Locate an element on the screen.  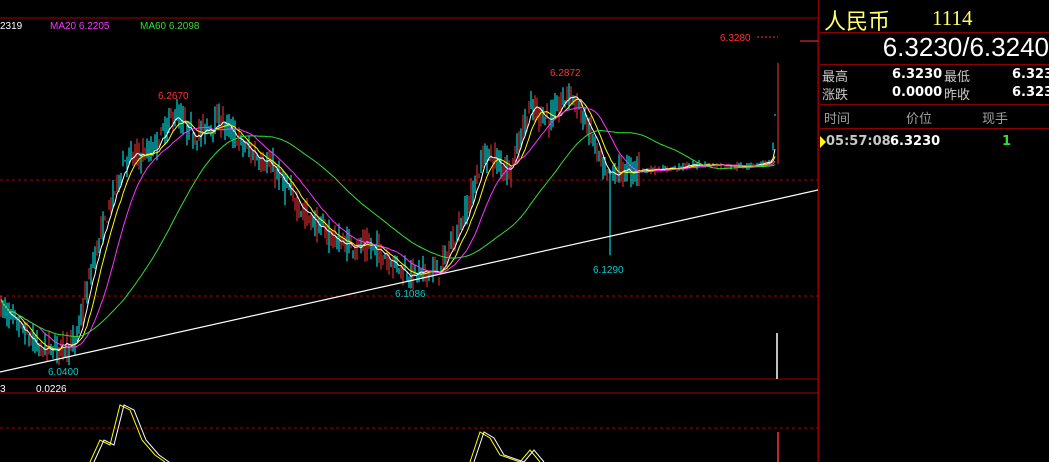
change-label: 涨跌 is located at coordinates (835, 95).